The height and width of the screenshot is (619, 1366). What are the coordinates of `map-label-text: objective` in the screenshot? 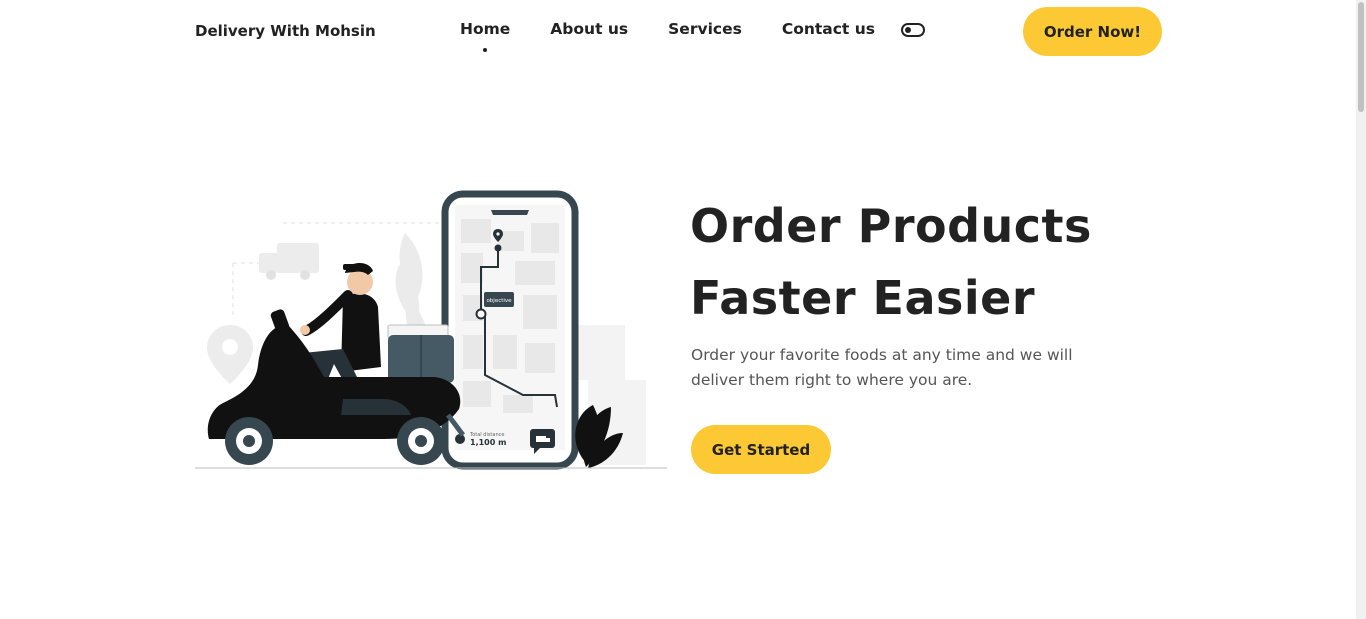 It's located at (499, 301).